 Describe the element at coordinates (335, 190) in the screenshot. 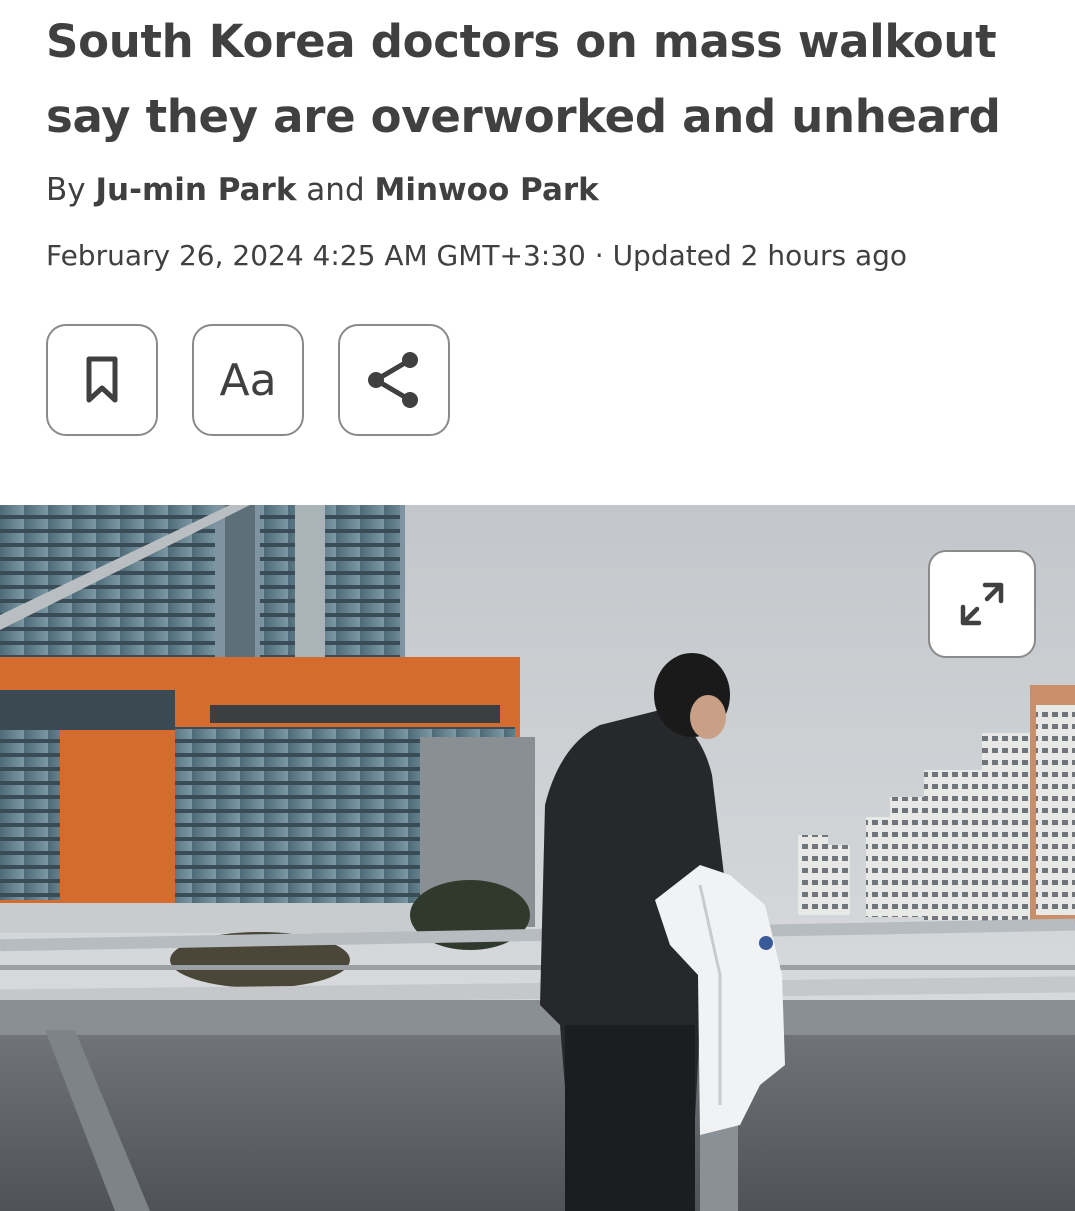

I see `byline-conjunction: and` at that location.